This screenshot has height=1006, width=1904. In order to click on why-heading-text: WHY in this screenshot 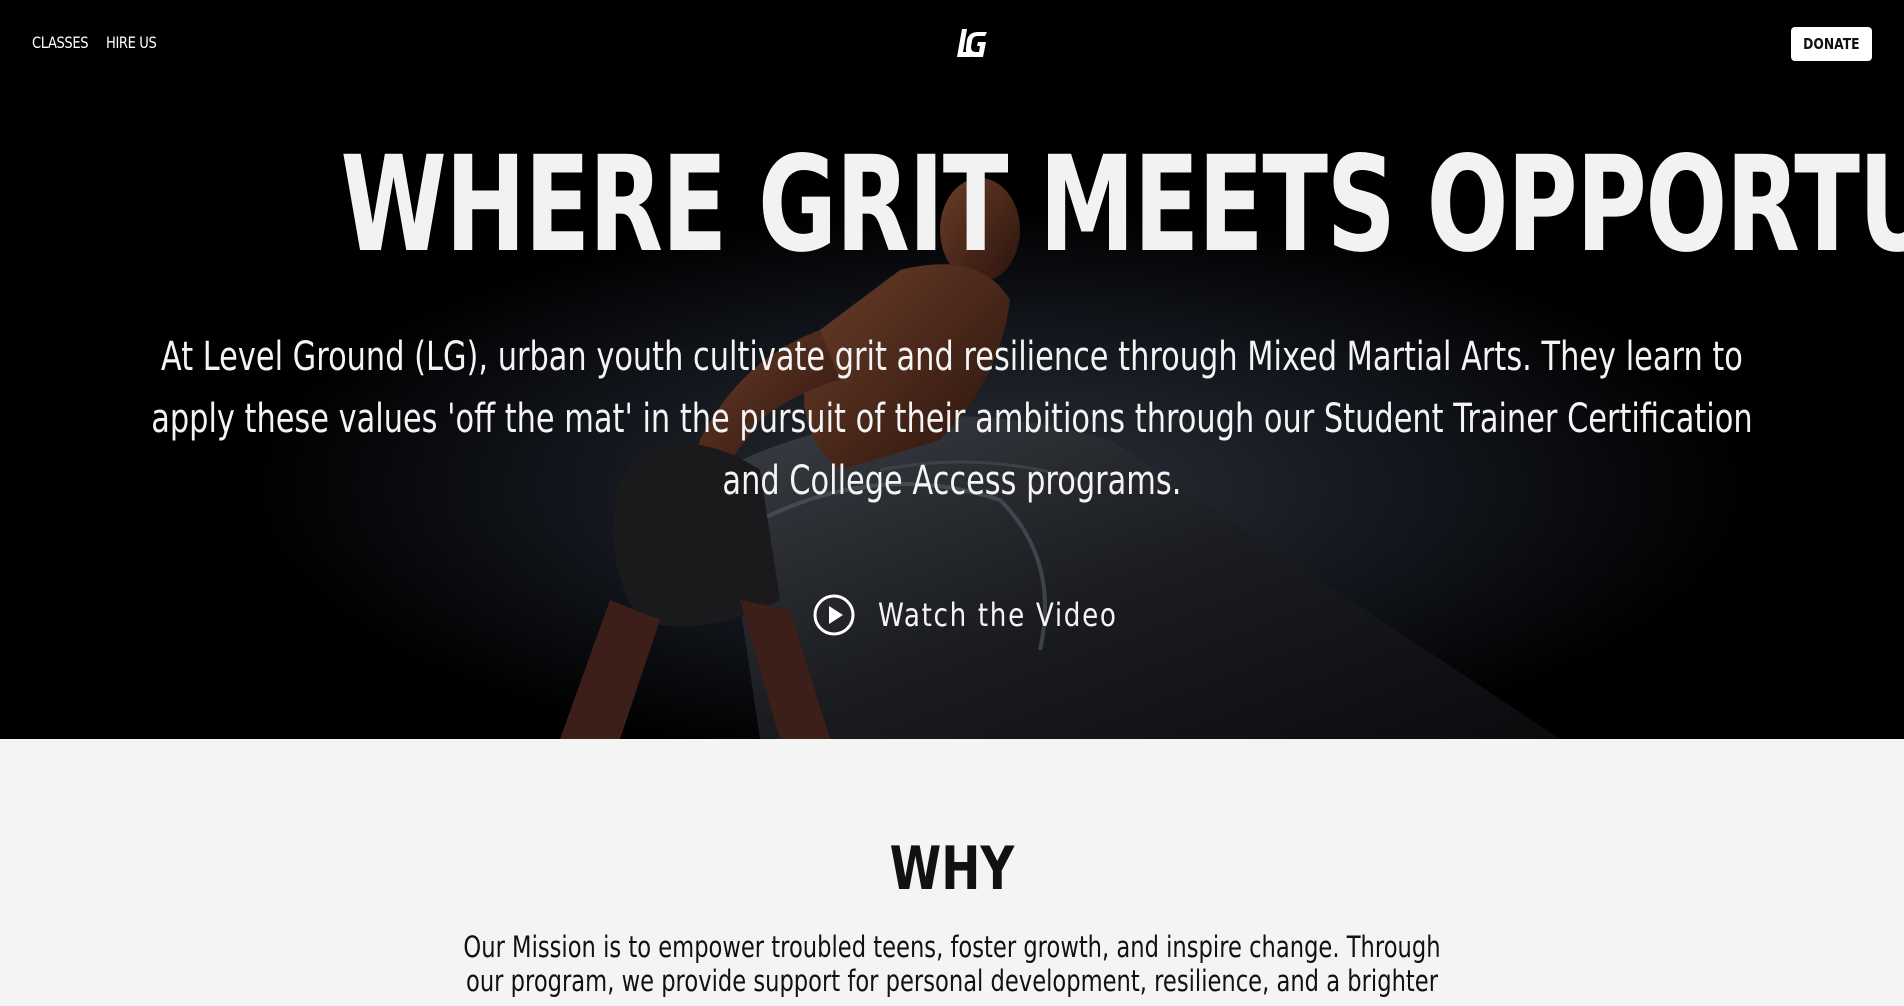, I will do `click(952, 869)`.